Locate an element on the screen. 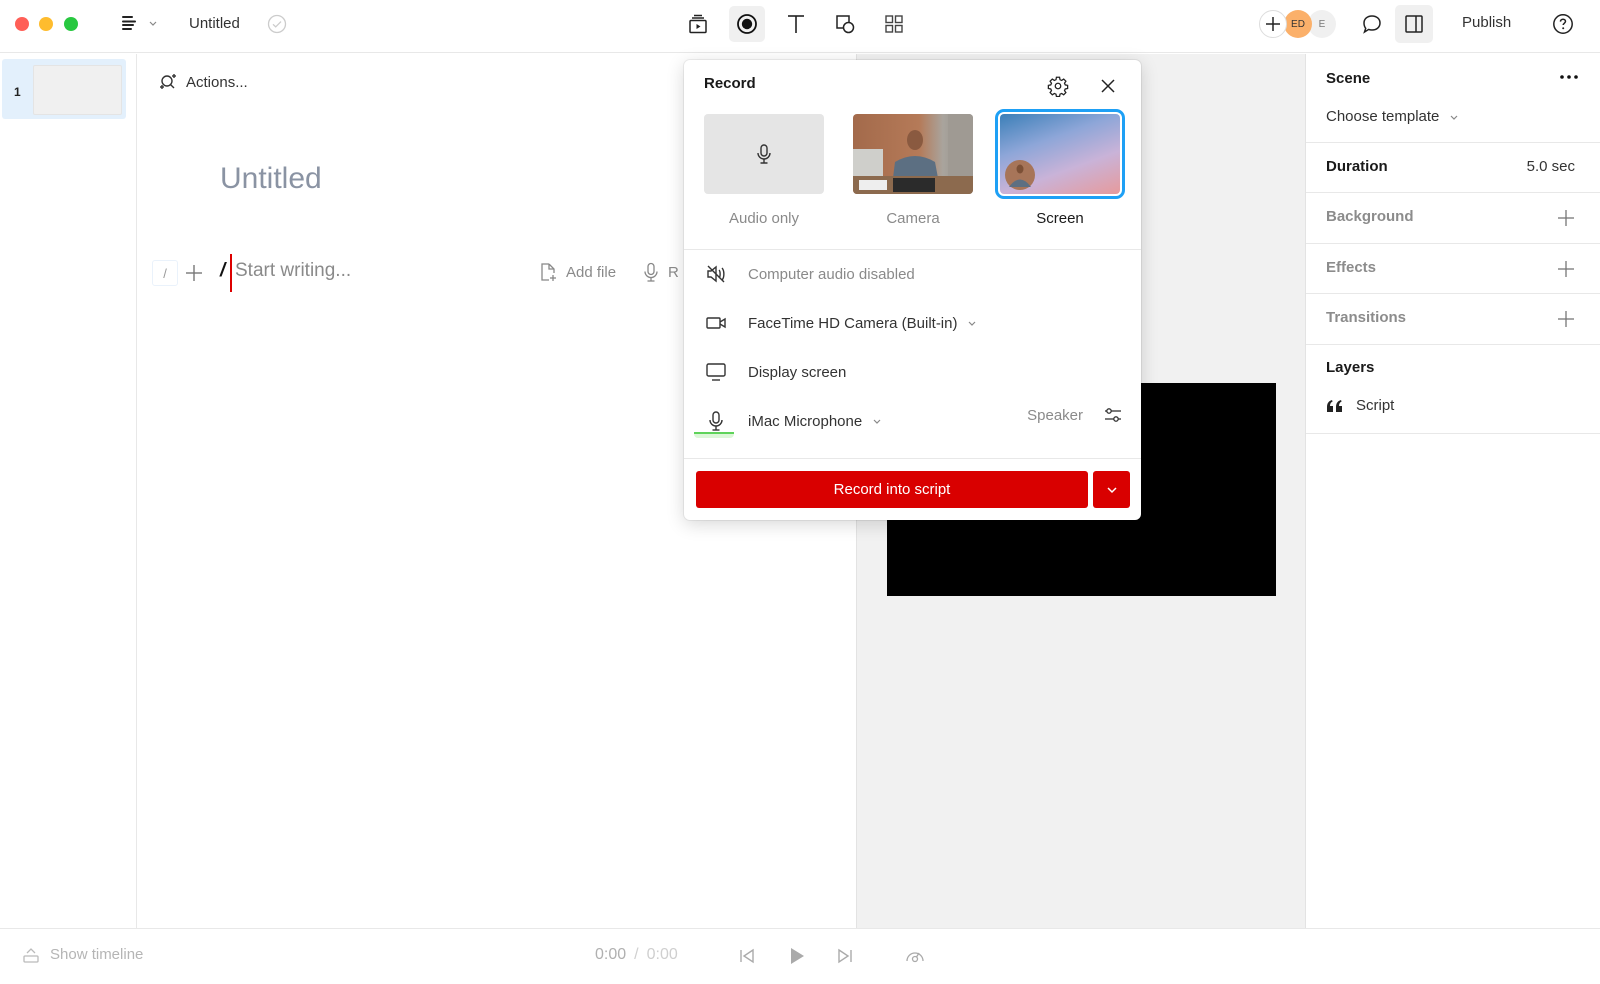  duration-label: Duration is located at coordinates (1357, 166).